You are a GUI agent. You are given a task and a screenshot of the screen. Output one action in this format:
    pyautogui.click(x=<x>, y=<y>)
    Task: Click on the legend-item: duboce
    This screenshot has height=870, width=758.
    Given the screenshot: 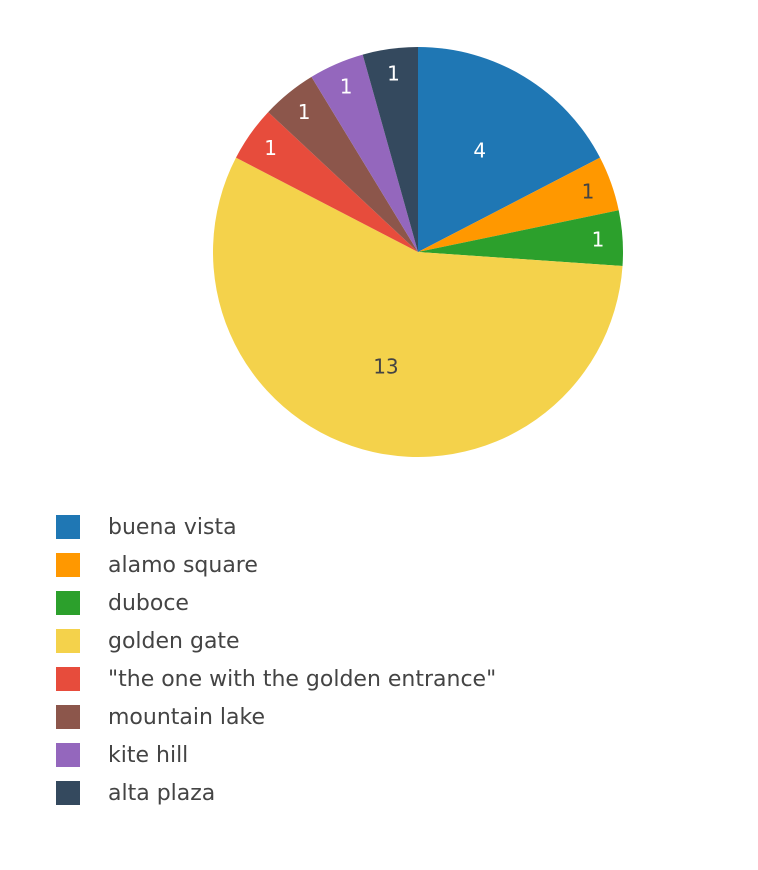 What is the action you would take?
    pyautogui.click(x=276, y=603)
    